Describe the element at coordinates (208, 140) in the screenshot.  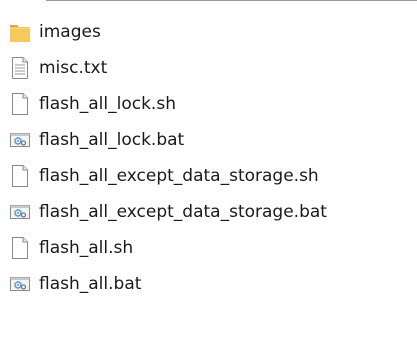
I see `file-item-flash-all-lock-bat: flash_all_lock.bat` at that location.